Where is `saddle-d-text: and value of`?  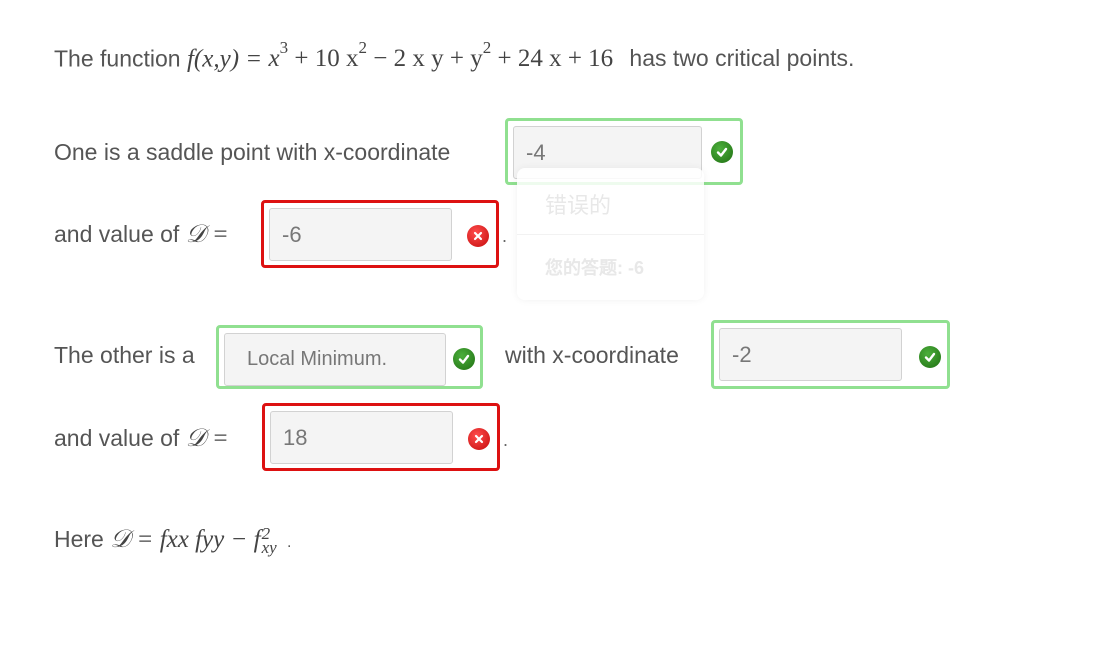 saddle-d-text: and value of is located at coordinates (117, 234).